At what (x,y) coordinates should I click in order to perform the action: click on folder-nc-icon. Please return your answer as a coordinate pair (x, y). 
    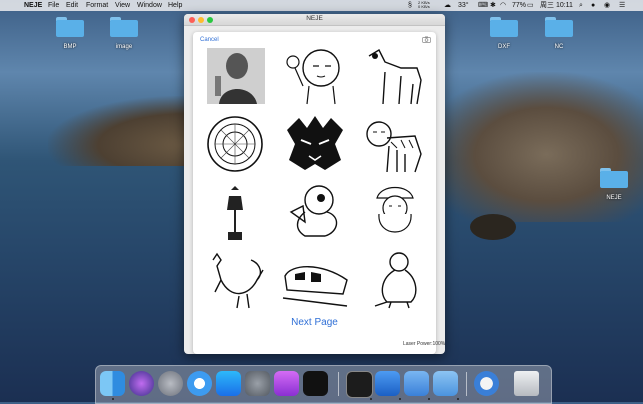
    Looking at the image, I should click on (559, 27).